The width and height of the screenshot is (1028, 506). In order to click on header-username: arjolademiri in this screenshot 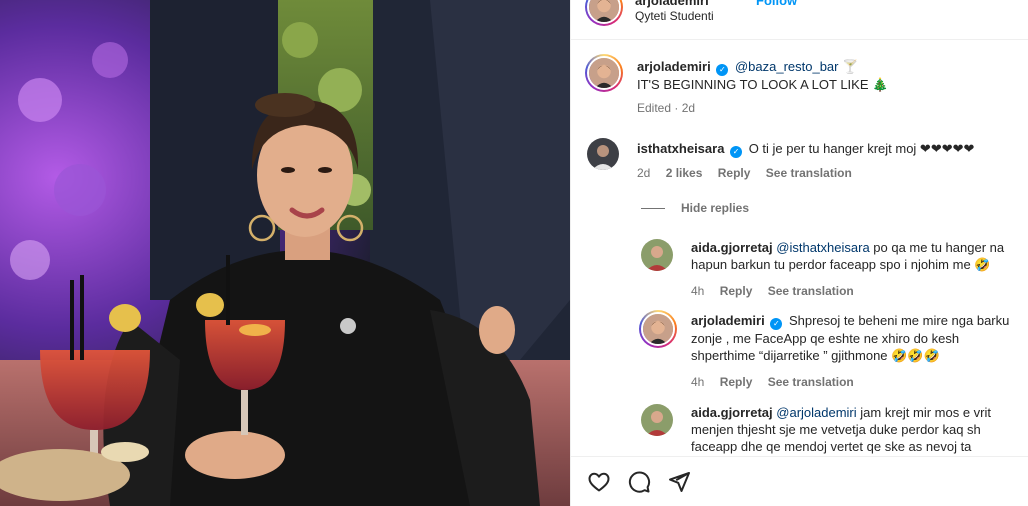, I will do `click(672, 4)`.